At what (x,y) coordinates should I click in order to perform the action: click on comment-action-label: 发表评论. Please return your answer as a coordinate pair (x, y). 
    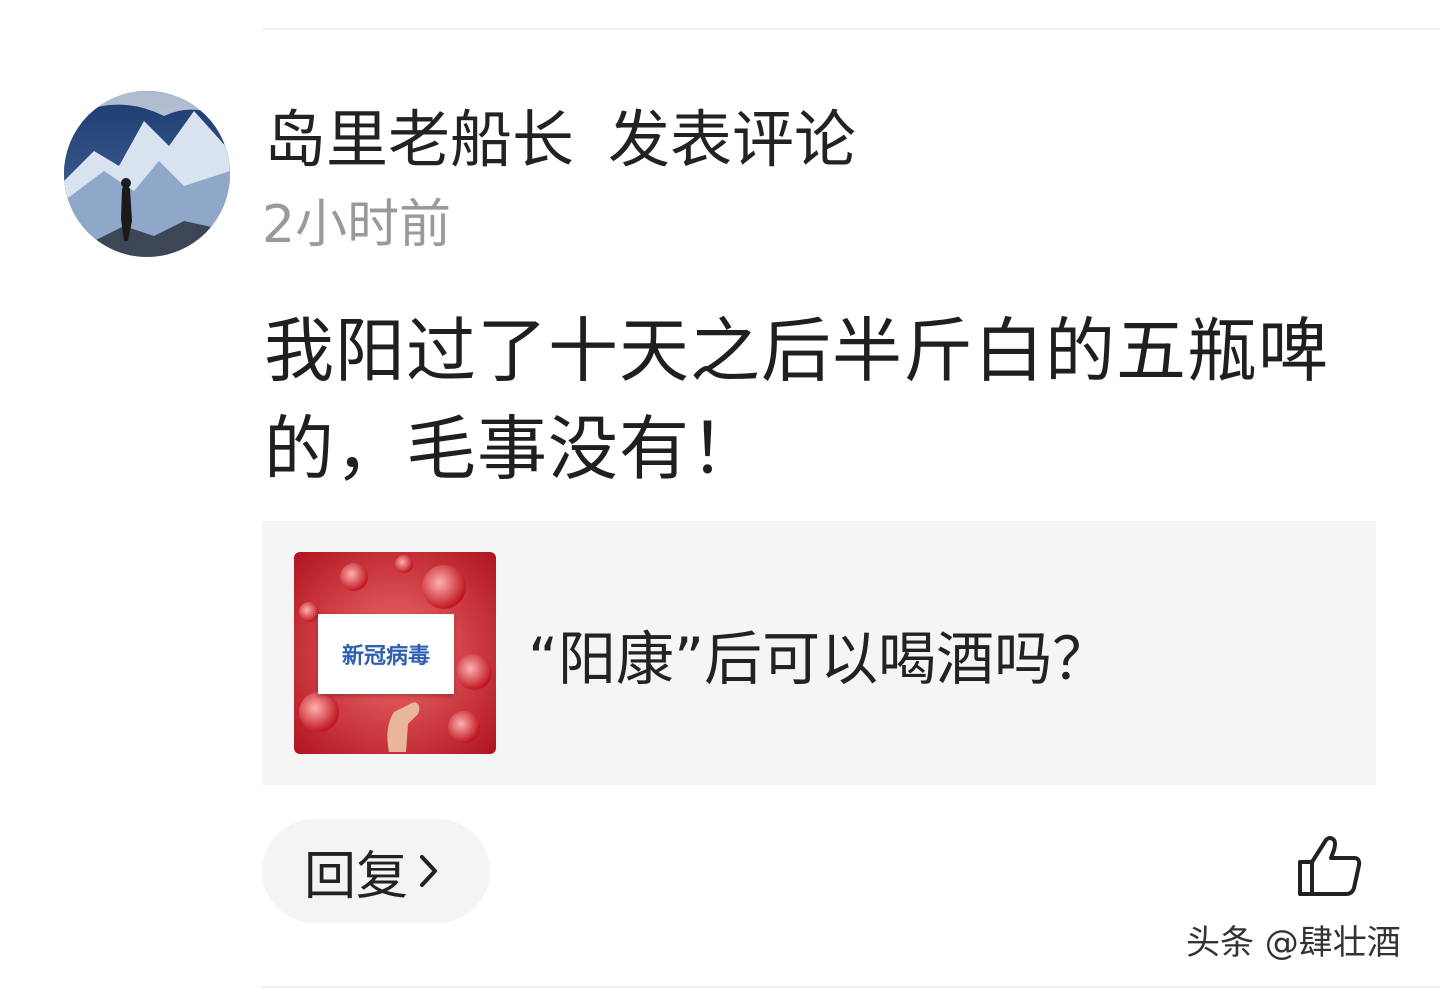
    Looking at the image, I should click on (732, 139).